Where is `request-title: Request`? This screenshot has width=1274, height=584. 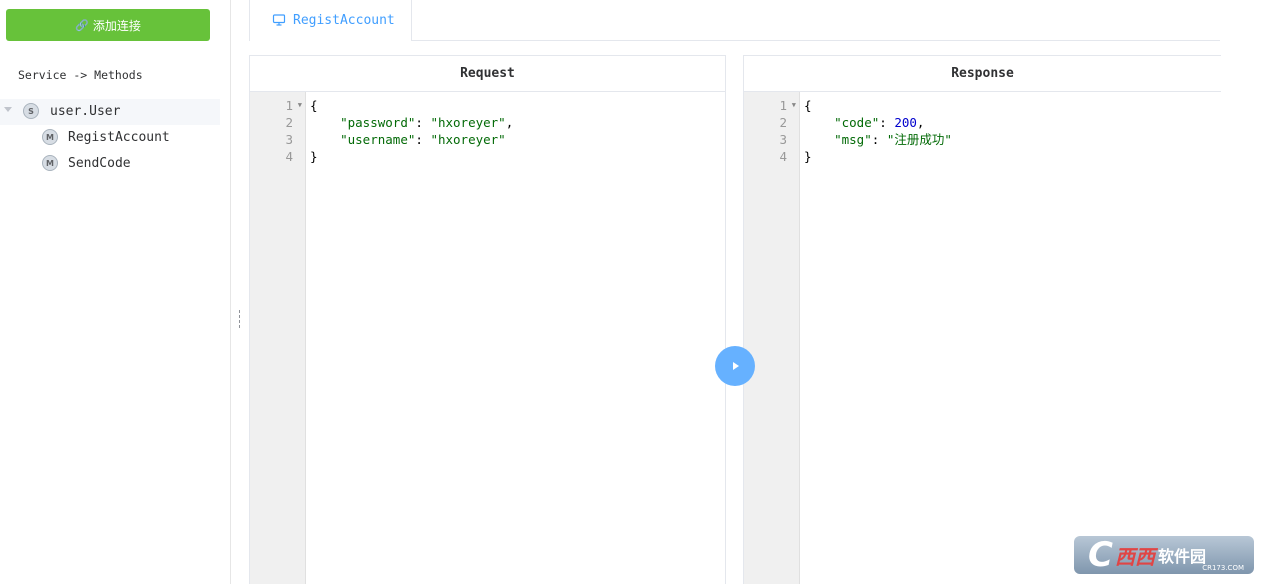
request-title: Request is located at coordinates (487, 74).